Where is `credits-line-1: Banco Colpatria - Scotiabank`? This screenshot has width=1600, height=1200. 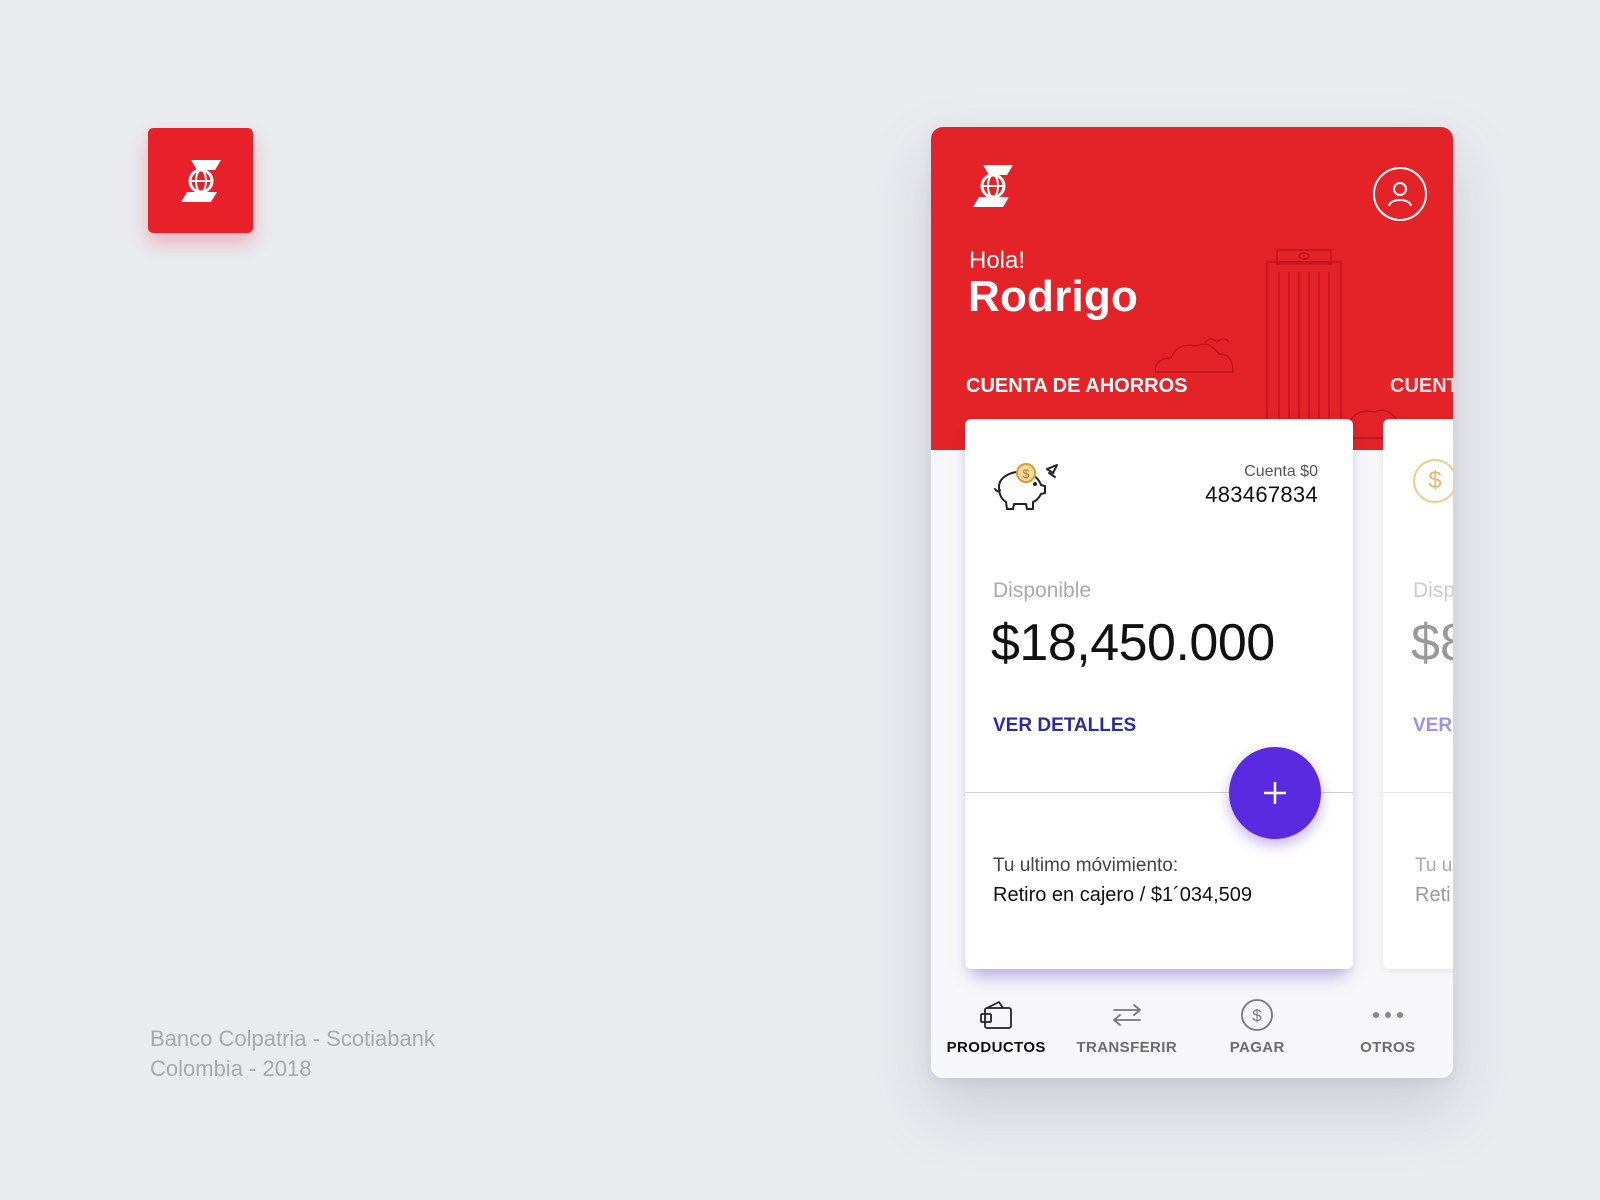 credits-line-1: Banco Colpatria - Scotiabank is located at coordinates (292, 1038).